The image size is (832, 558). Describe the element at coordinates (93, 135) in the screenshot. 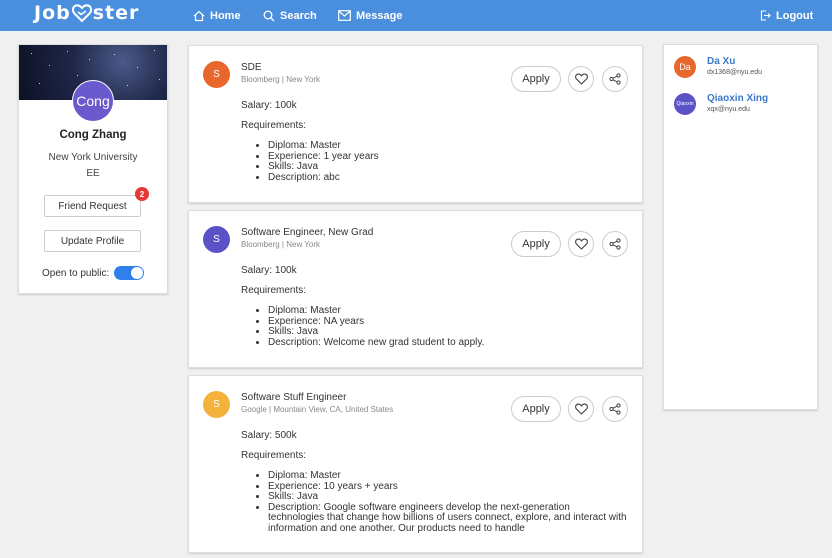

I see `profile-name: Cong Zhang` at that location.